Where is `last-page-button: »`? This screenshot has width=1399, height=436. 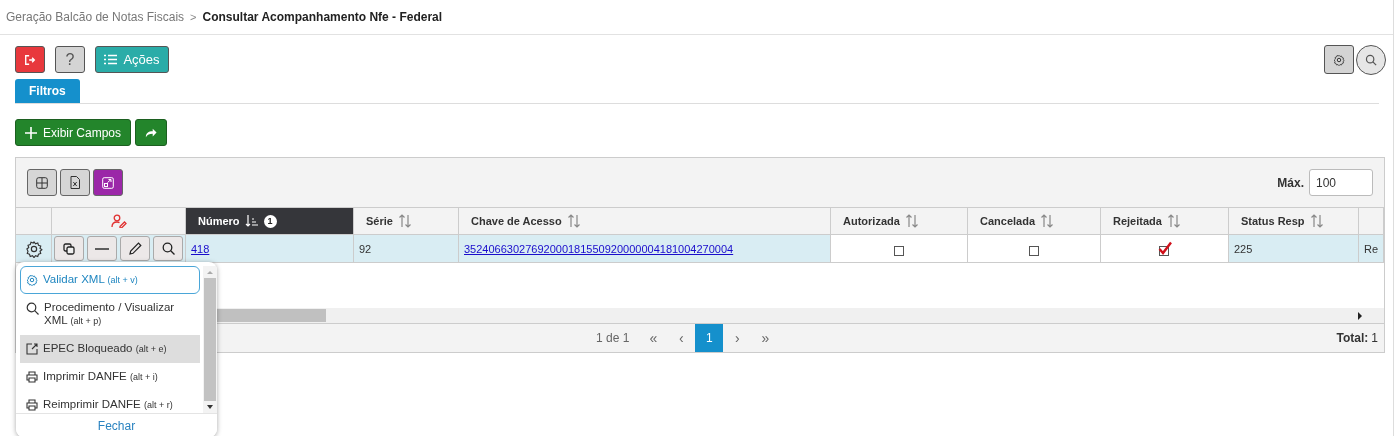 last-page-button: » is located at coordinates (765, 338).